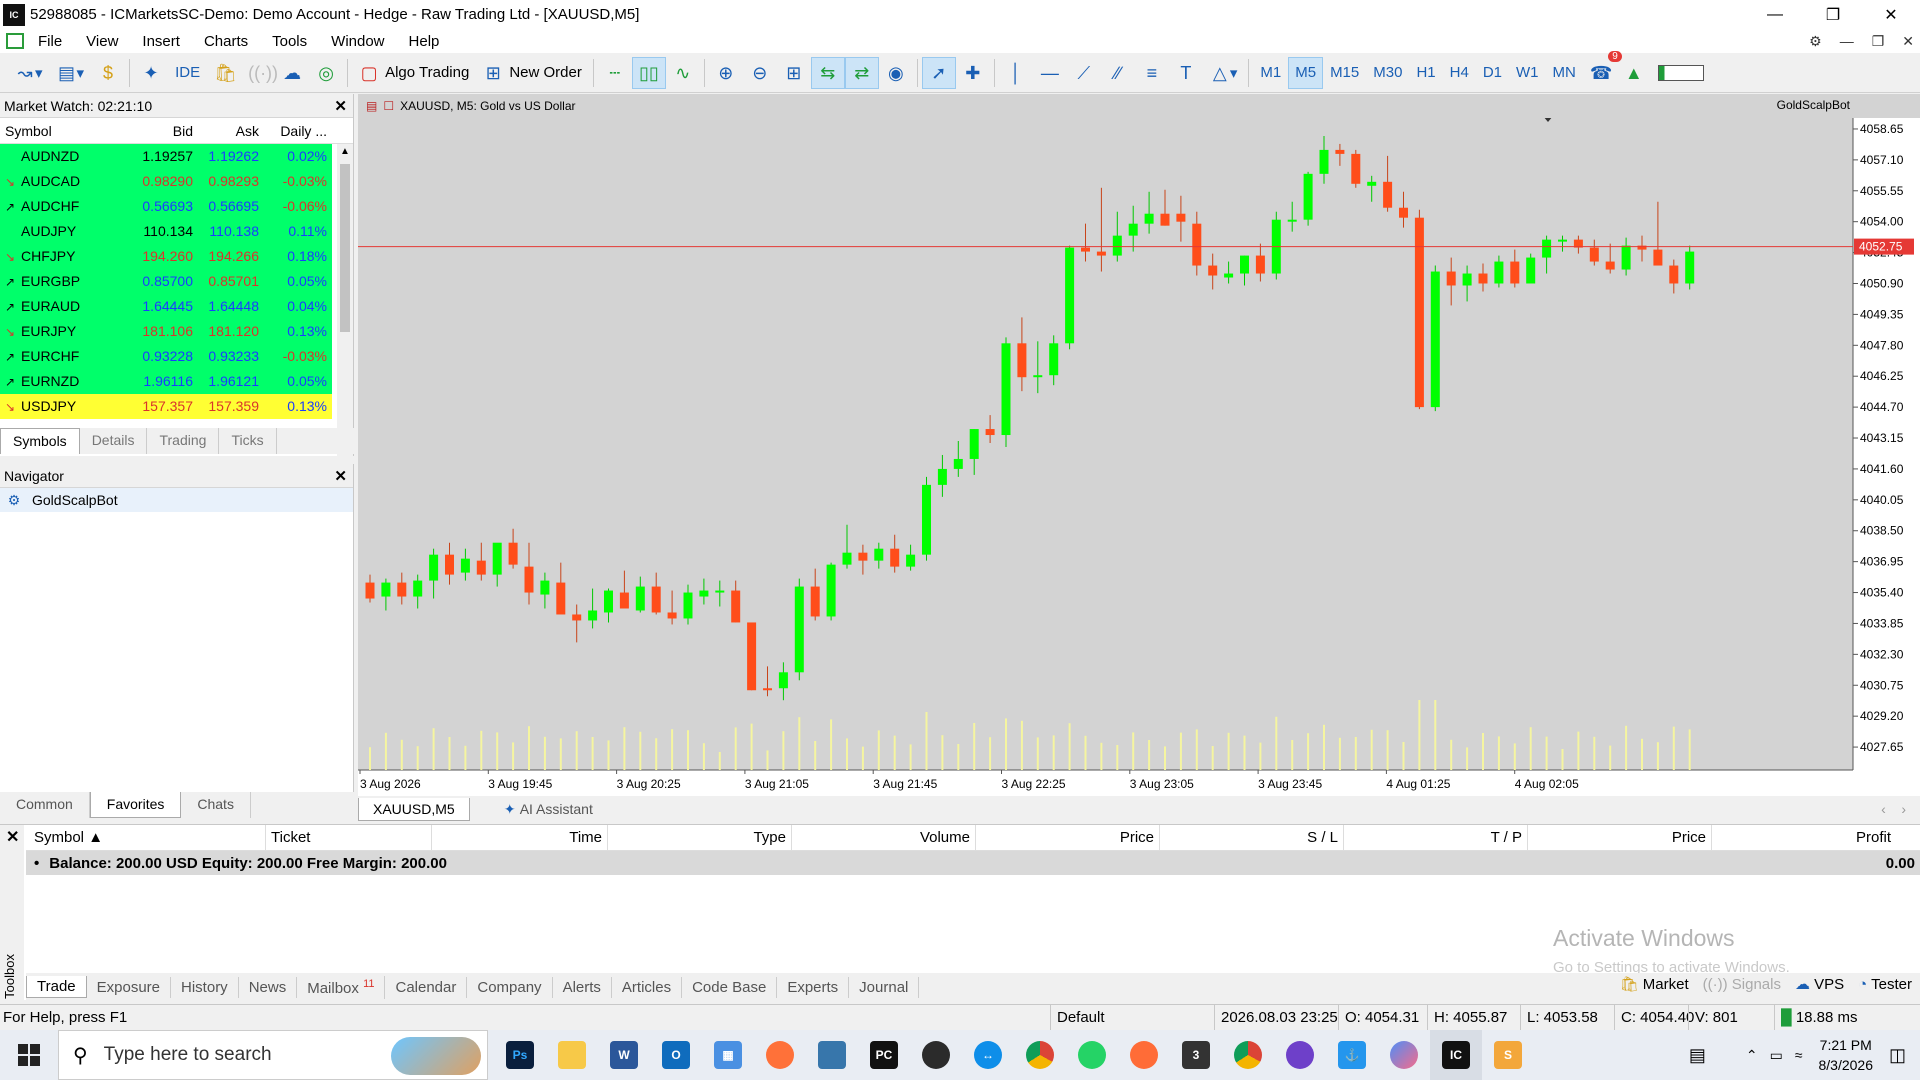 The width and height of the screenshot is (1920, 1080). I want to click on tab-company: Company, so click(510, 987).